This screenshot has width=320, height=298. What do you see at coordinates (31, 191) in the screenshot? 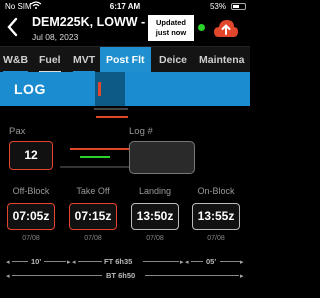
I see `off-block-label: Off-Block` at bounding box center [31, 191].